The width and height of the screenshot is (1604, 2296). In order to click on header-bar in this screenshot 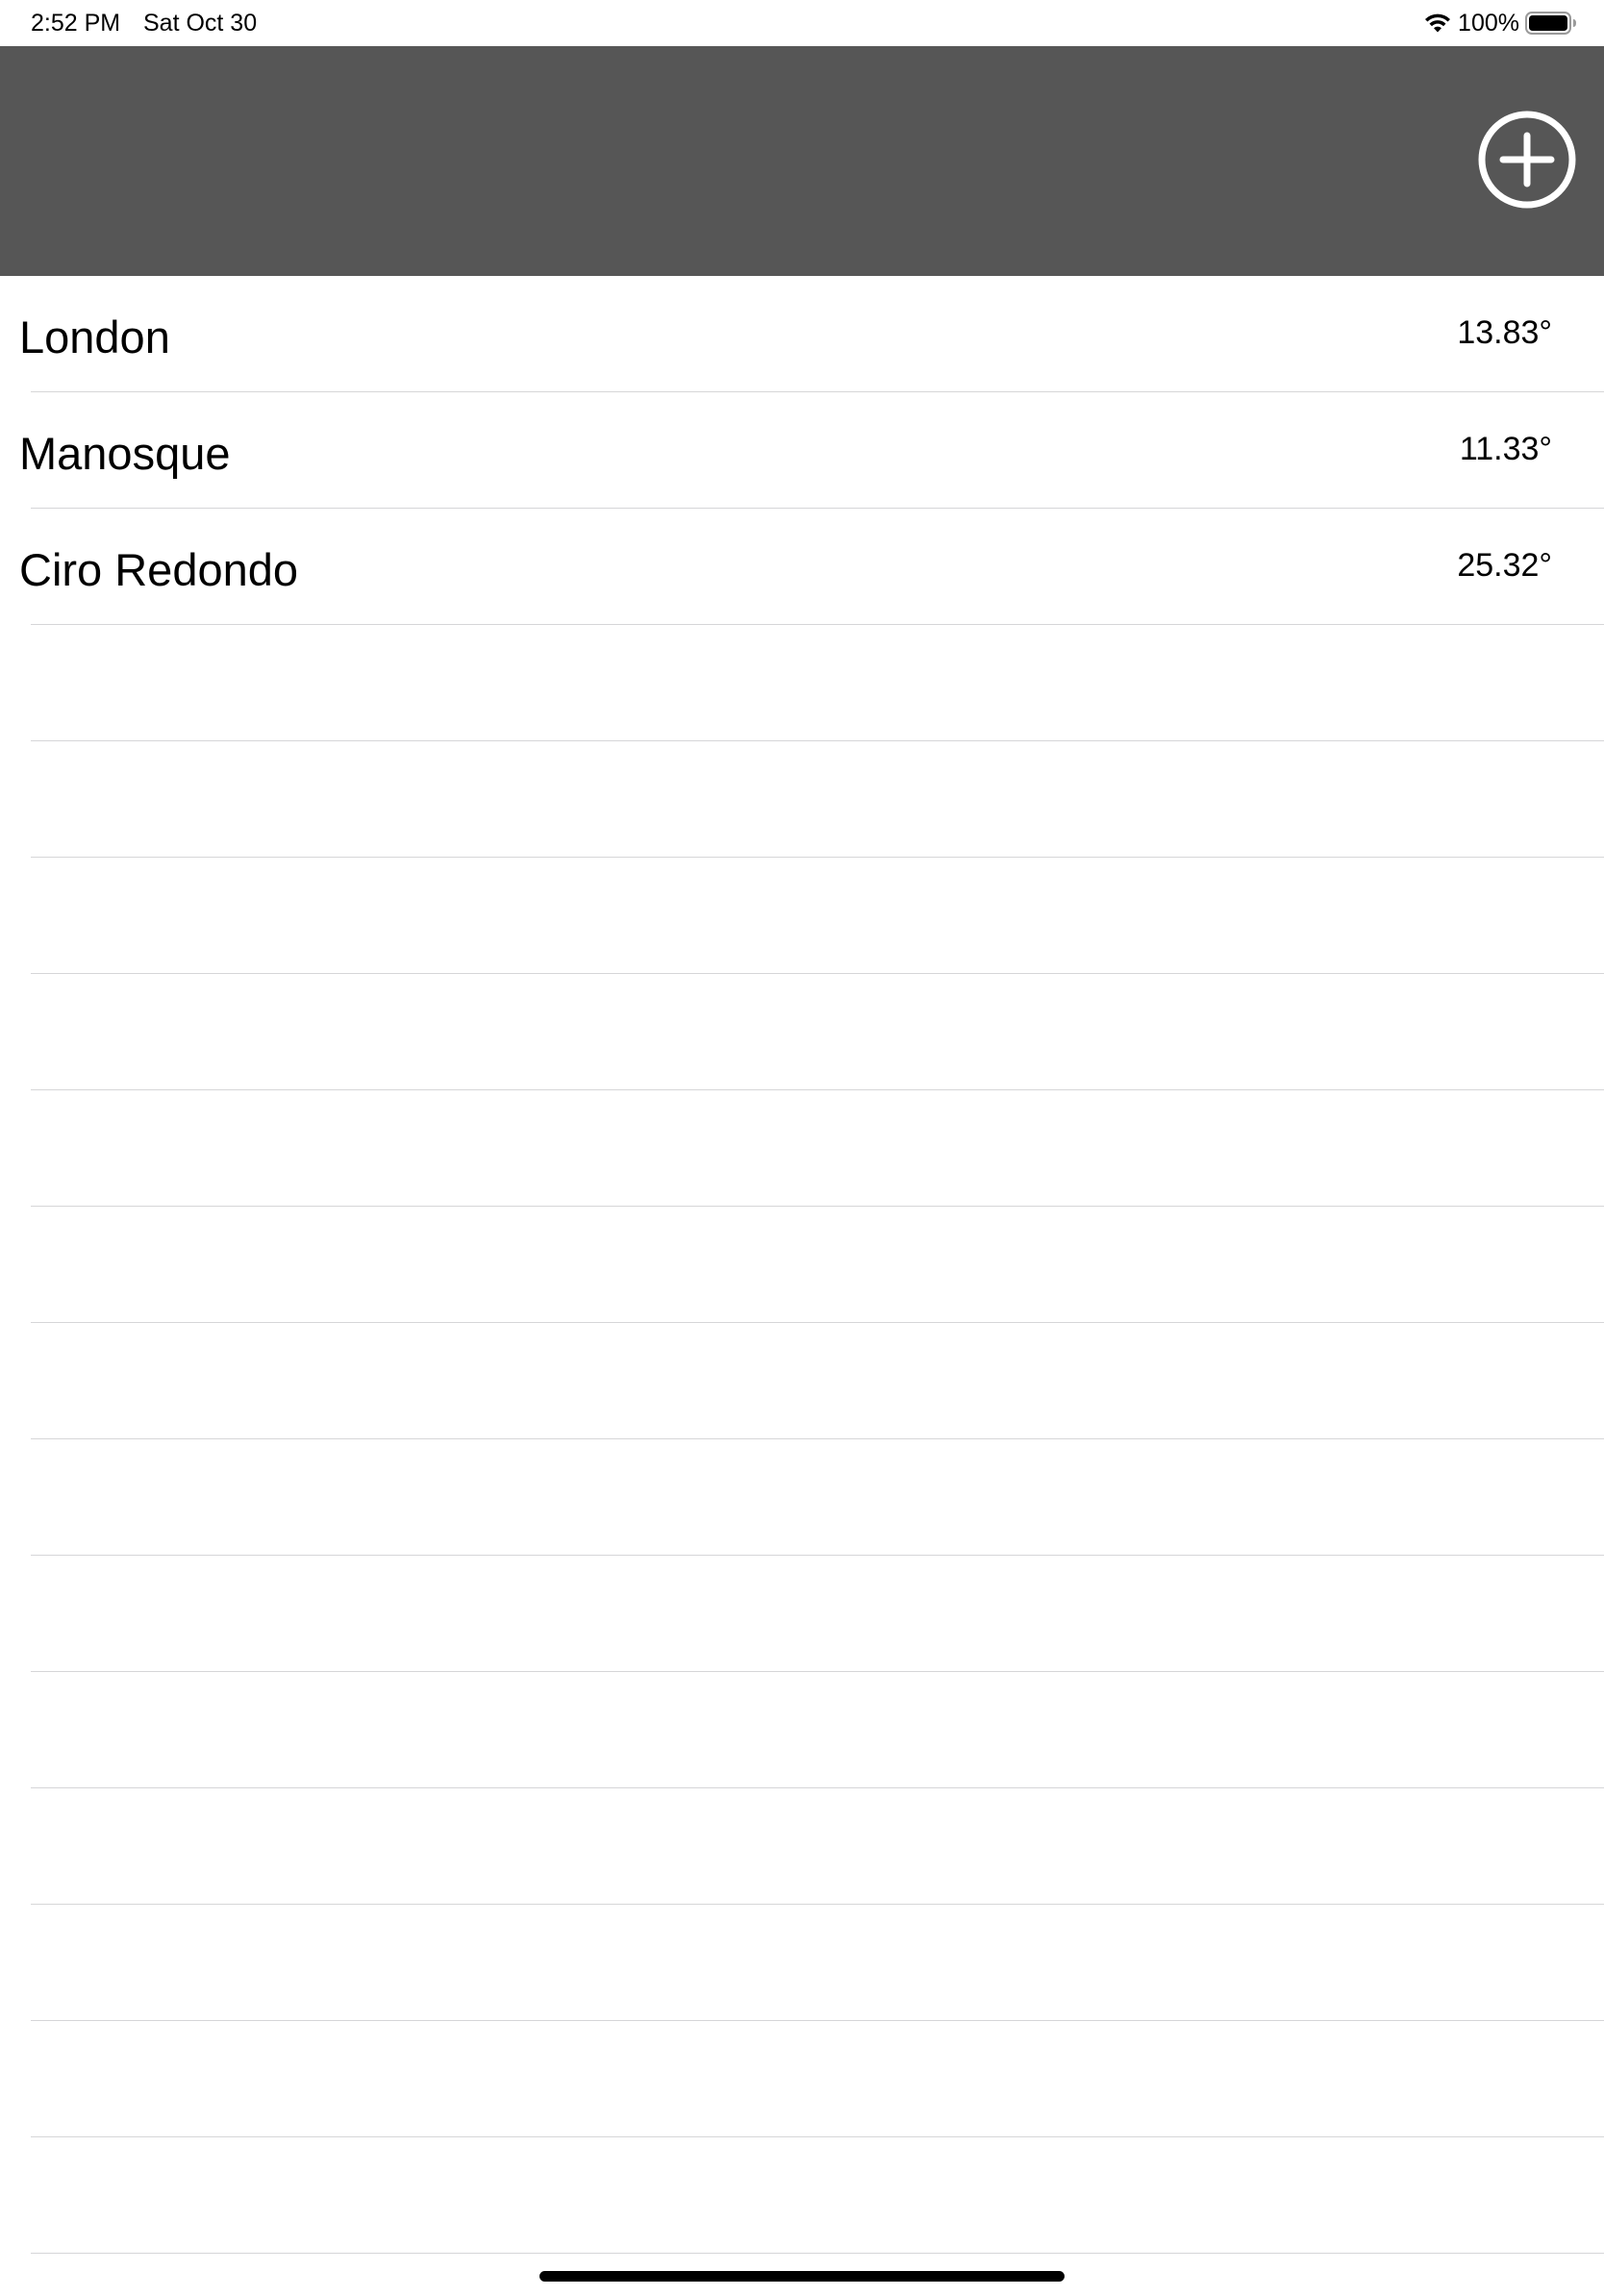, I will do `click(802, 161)`.